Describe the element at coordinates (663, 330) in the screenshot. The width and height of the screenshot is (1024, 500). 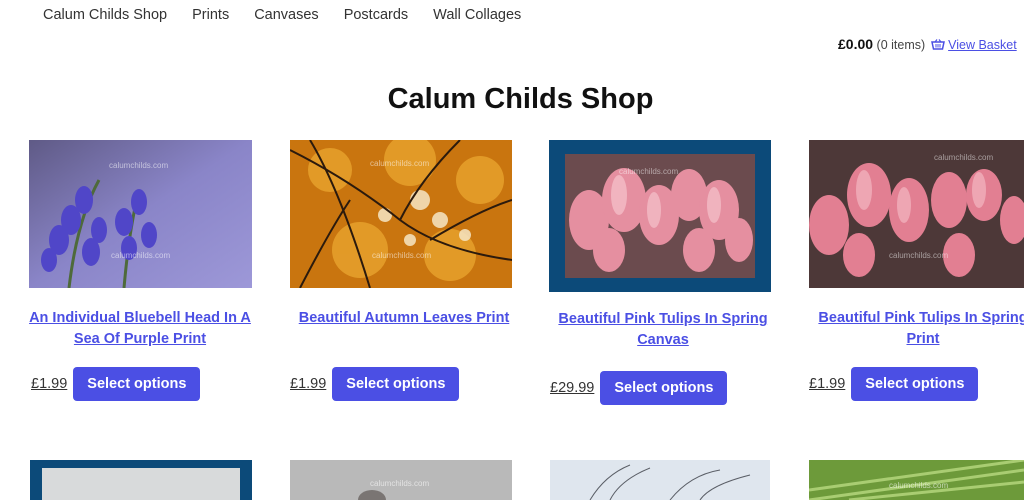
I see `product-title-link: Beautiful Pink Tulips In Spring Canvas` at that location.